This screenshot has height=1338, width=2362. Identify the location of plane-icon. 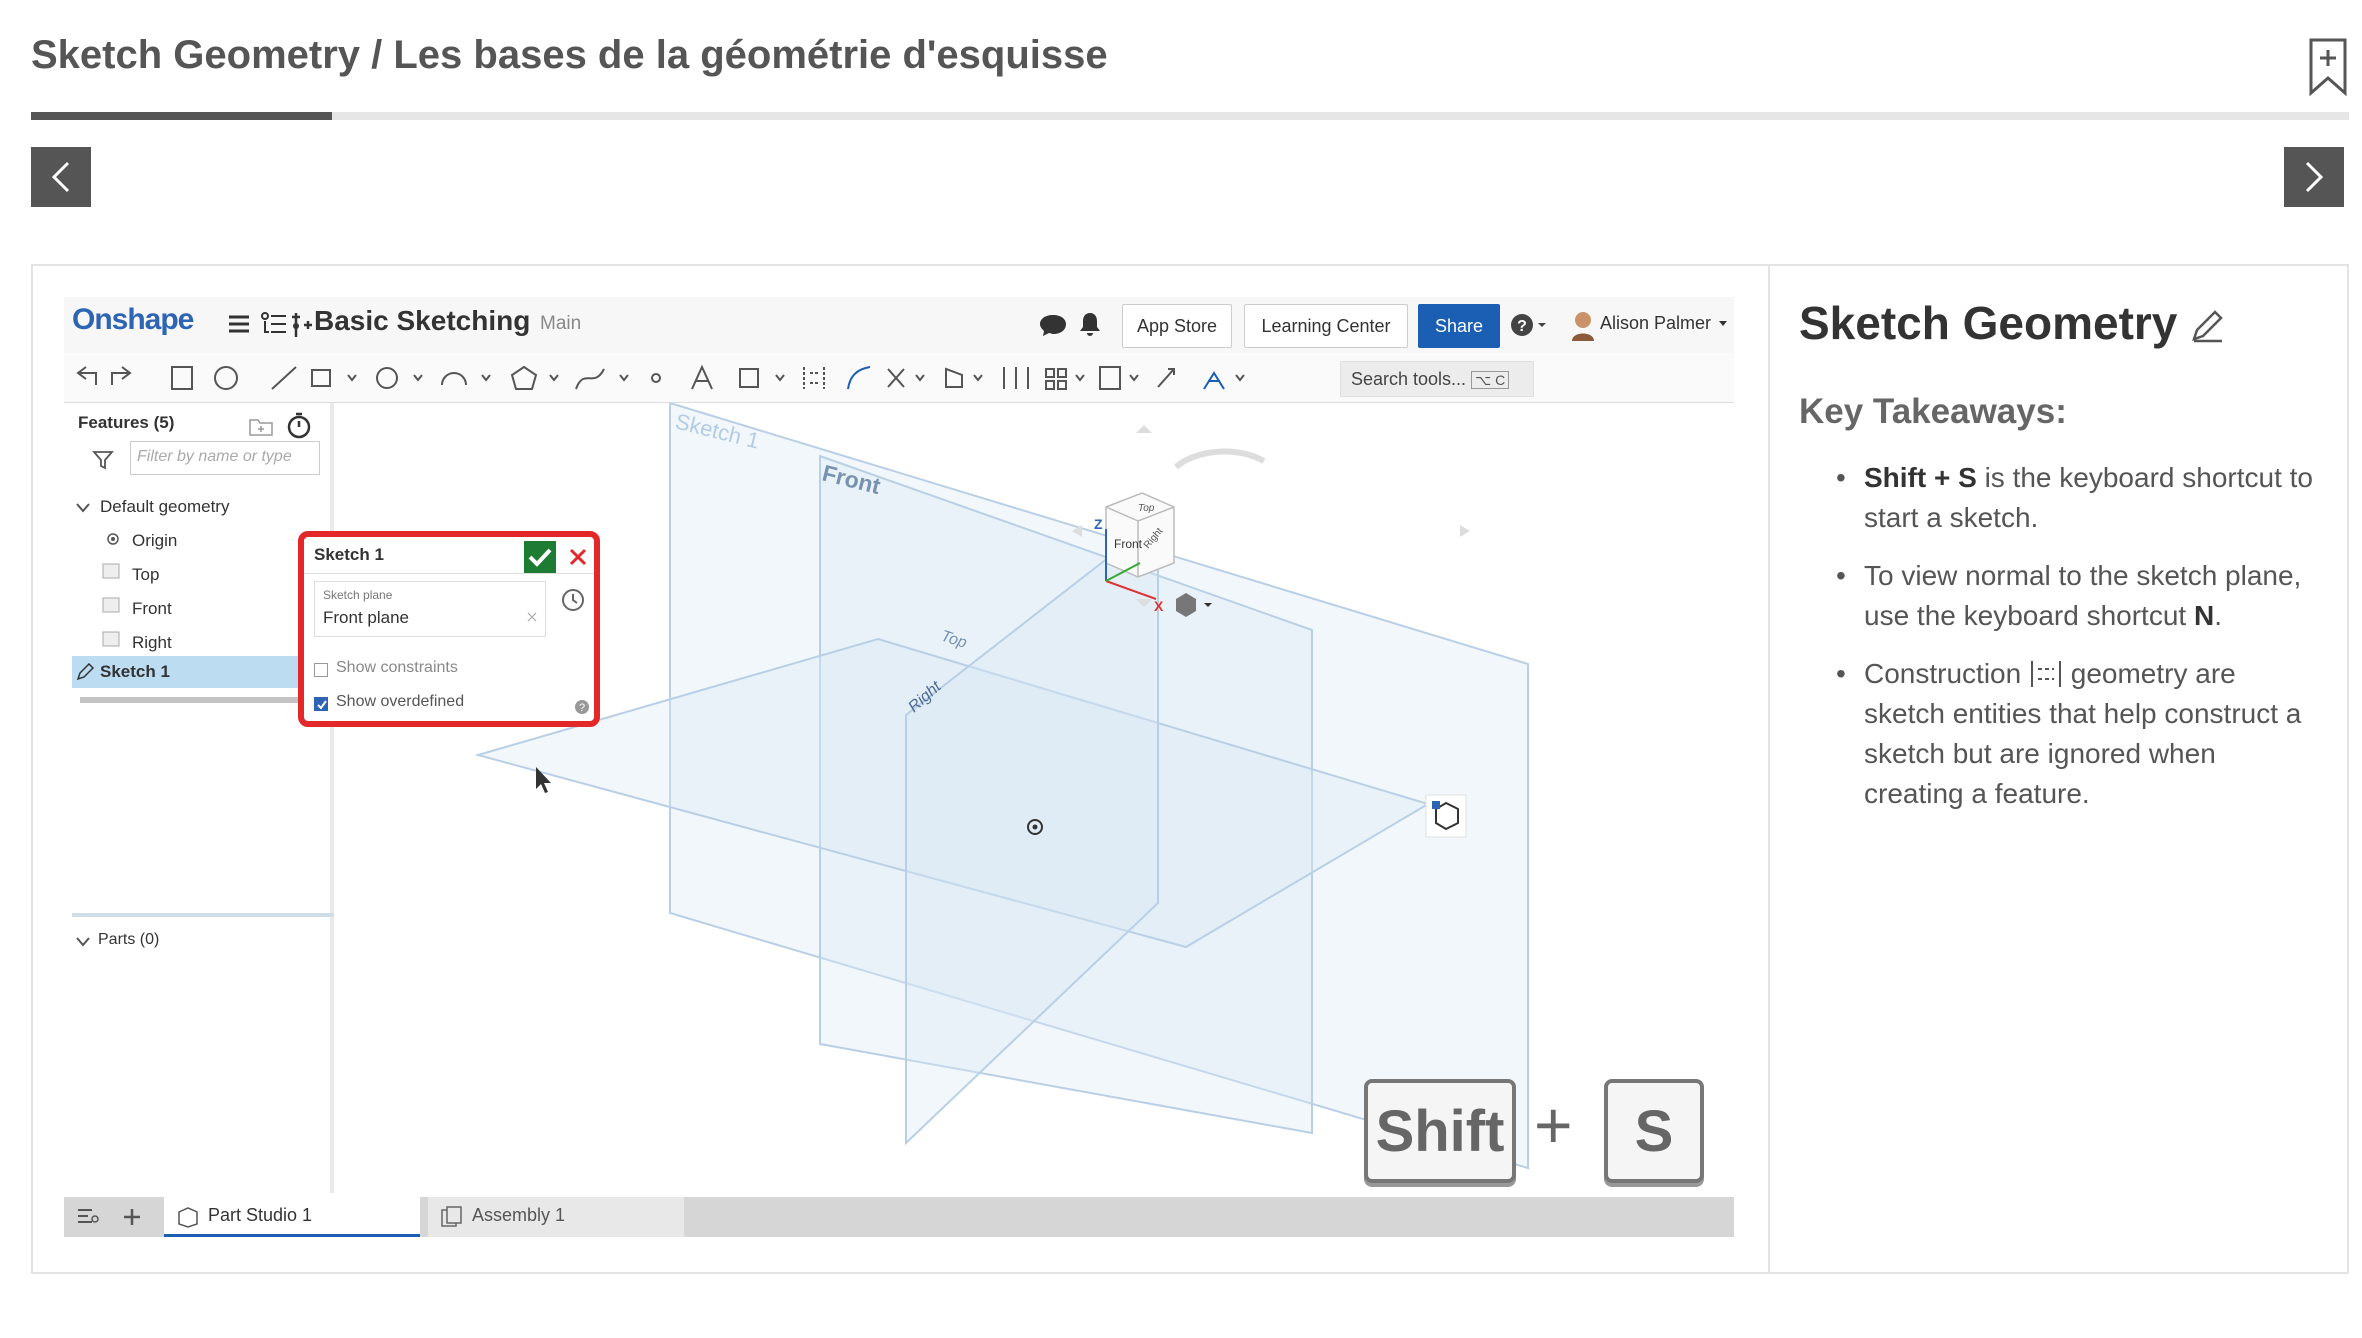
(111, 639).